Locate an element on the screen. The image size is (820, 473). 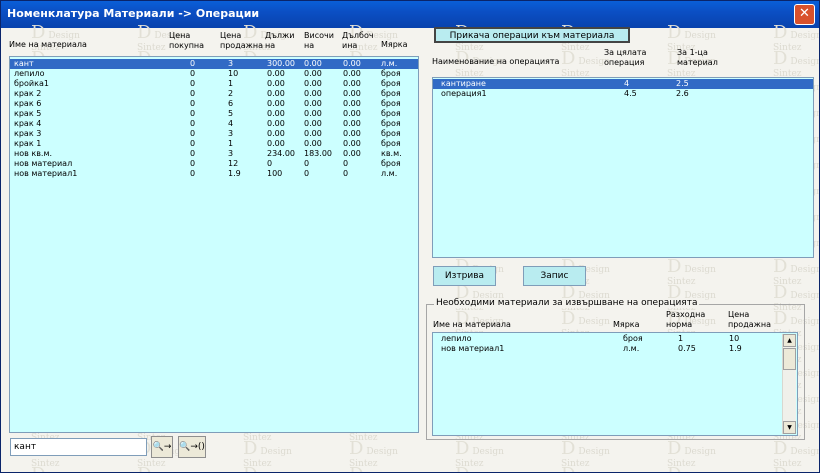
material-cell: 2 is located at coordinates (231, 93).